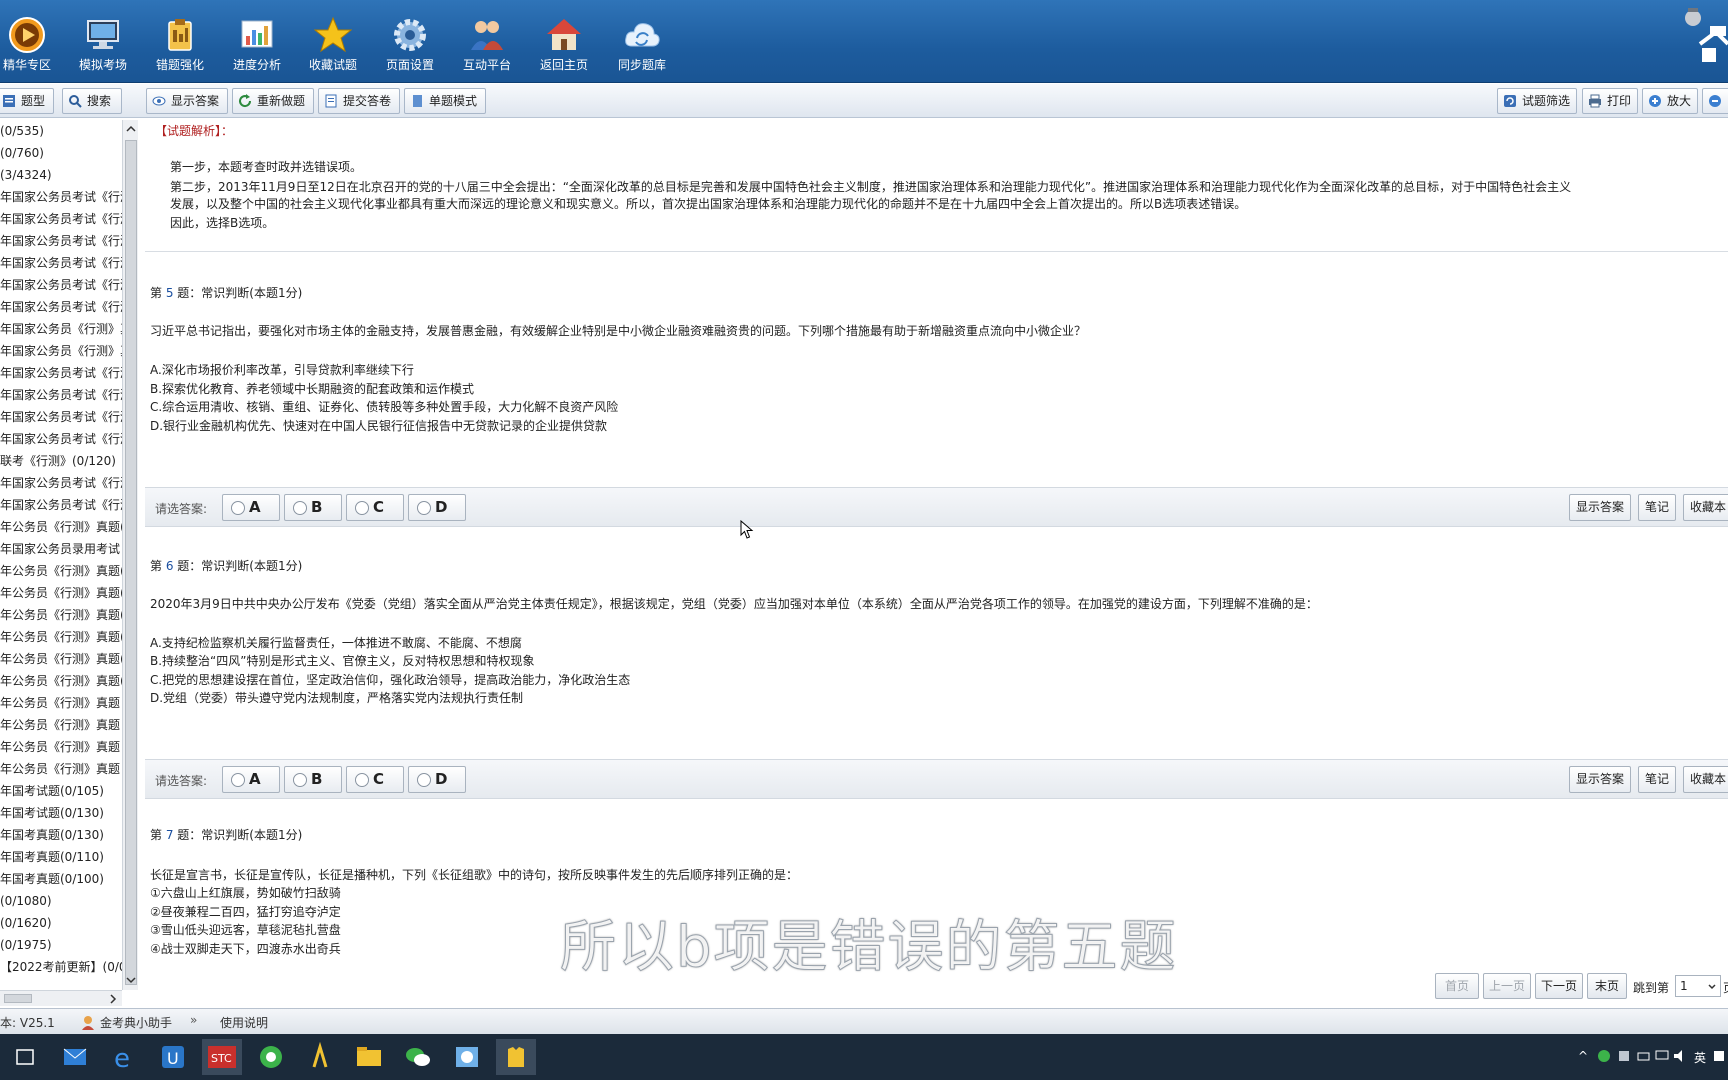 This screenshot has height=1080, width=1728. Describe the element at coordinates (369, 1057) in the screenshot. I see `file-explorer-icon` at that location.